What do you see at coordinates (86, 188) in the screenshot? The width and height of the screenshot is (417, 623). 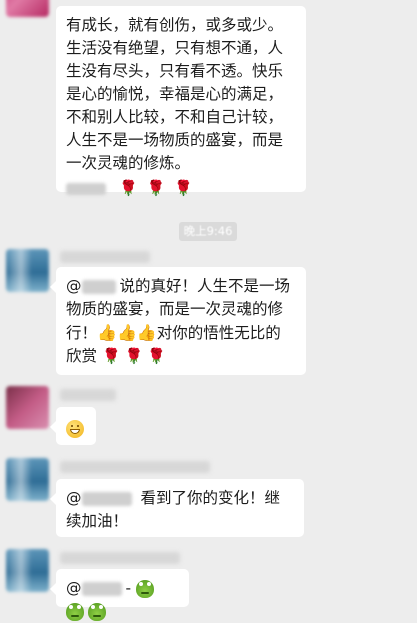 I see `redacted-name` at bounding box center [86, 188].